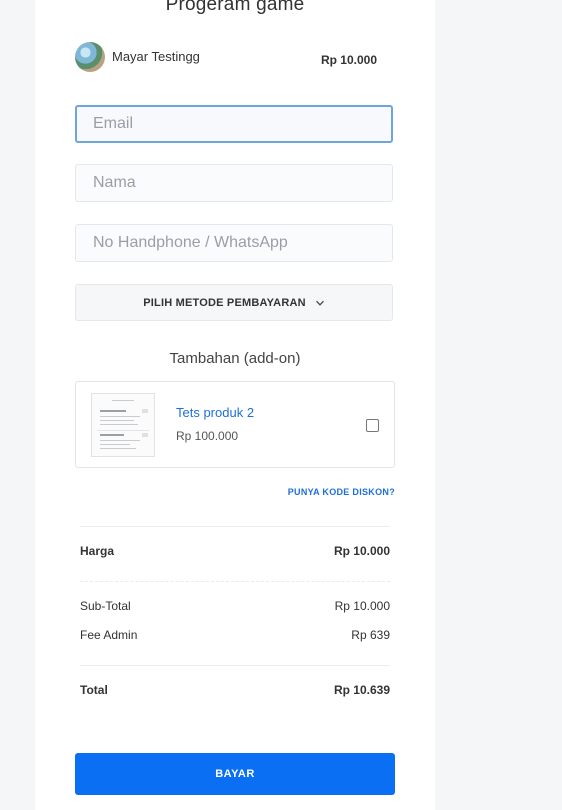 This screenshot has height=810, width=562. What do you see at coordinates (109, 635) in the screenshot?
I see `fee-label: Fee Admin` at bounding box center [109, 635].